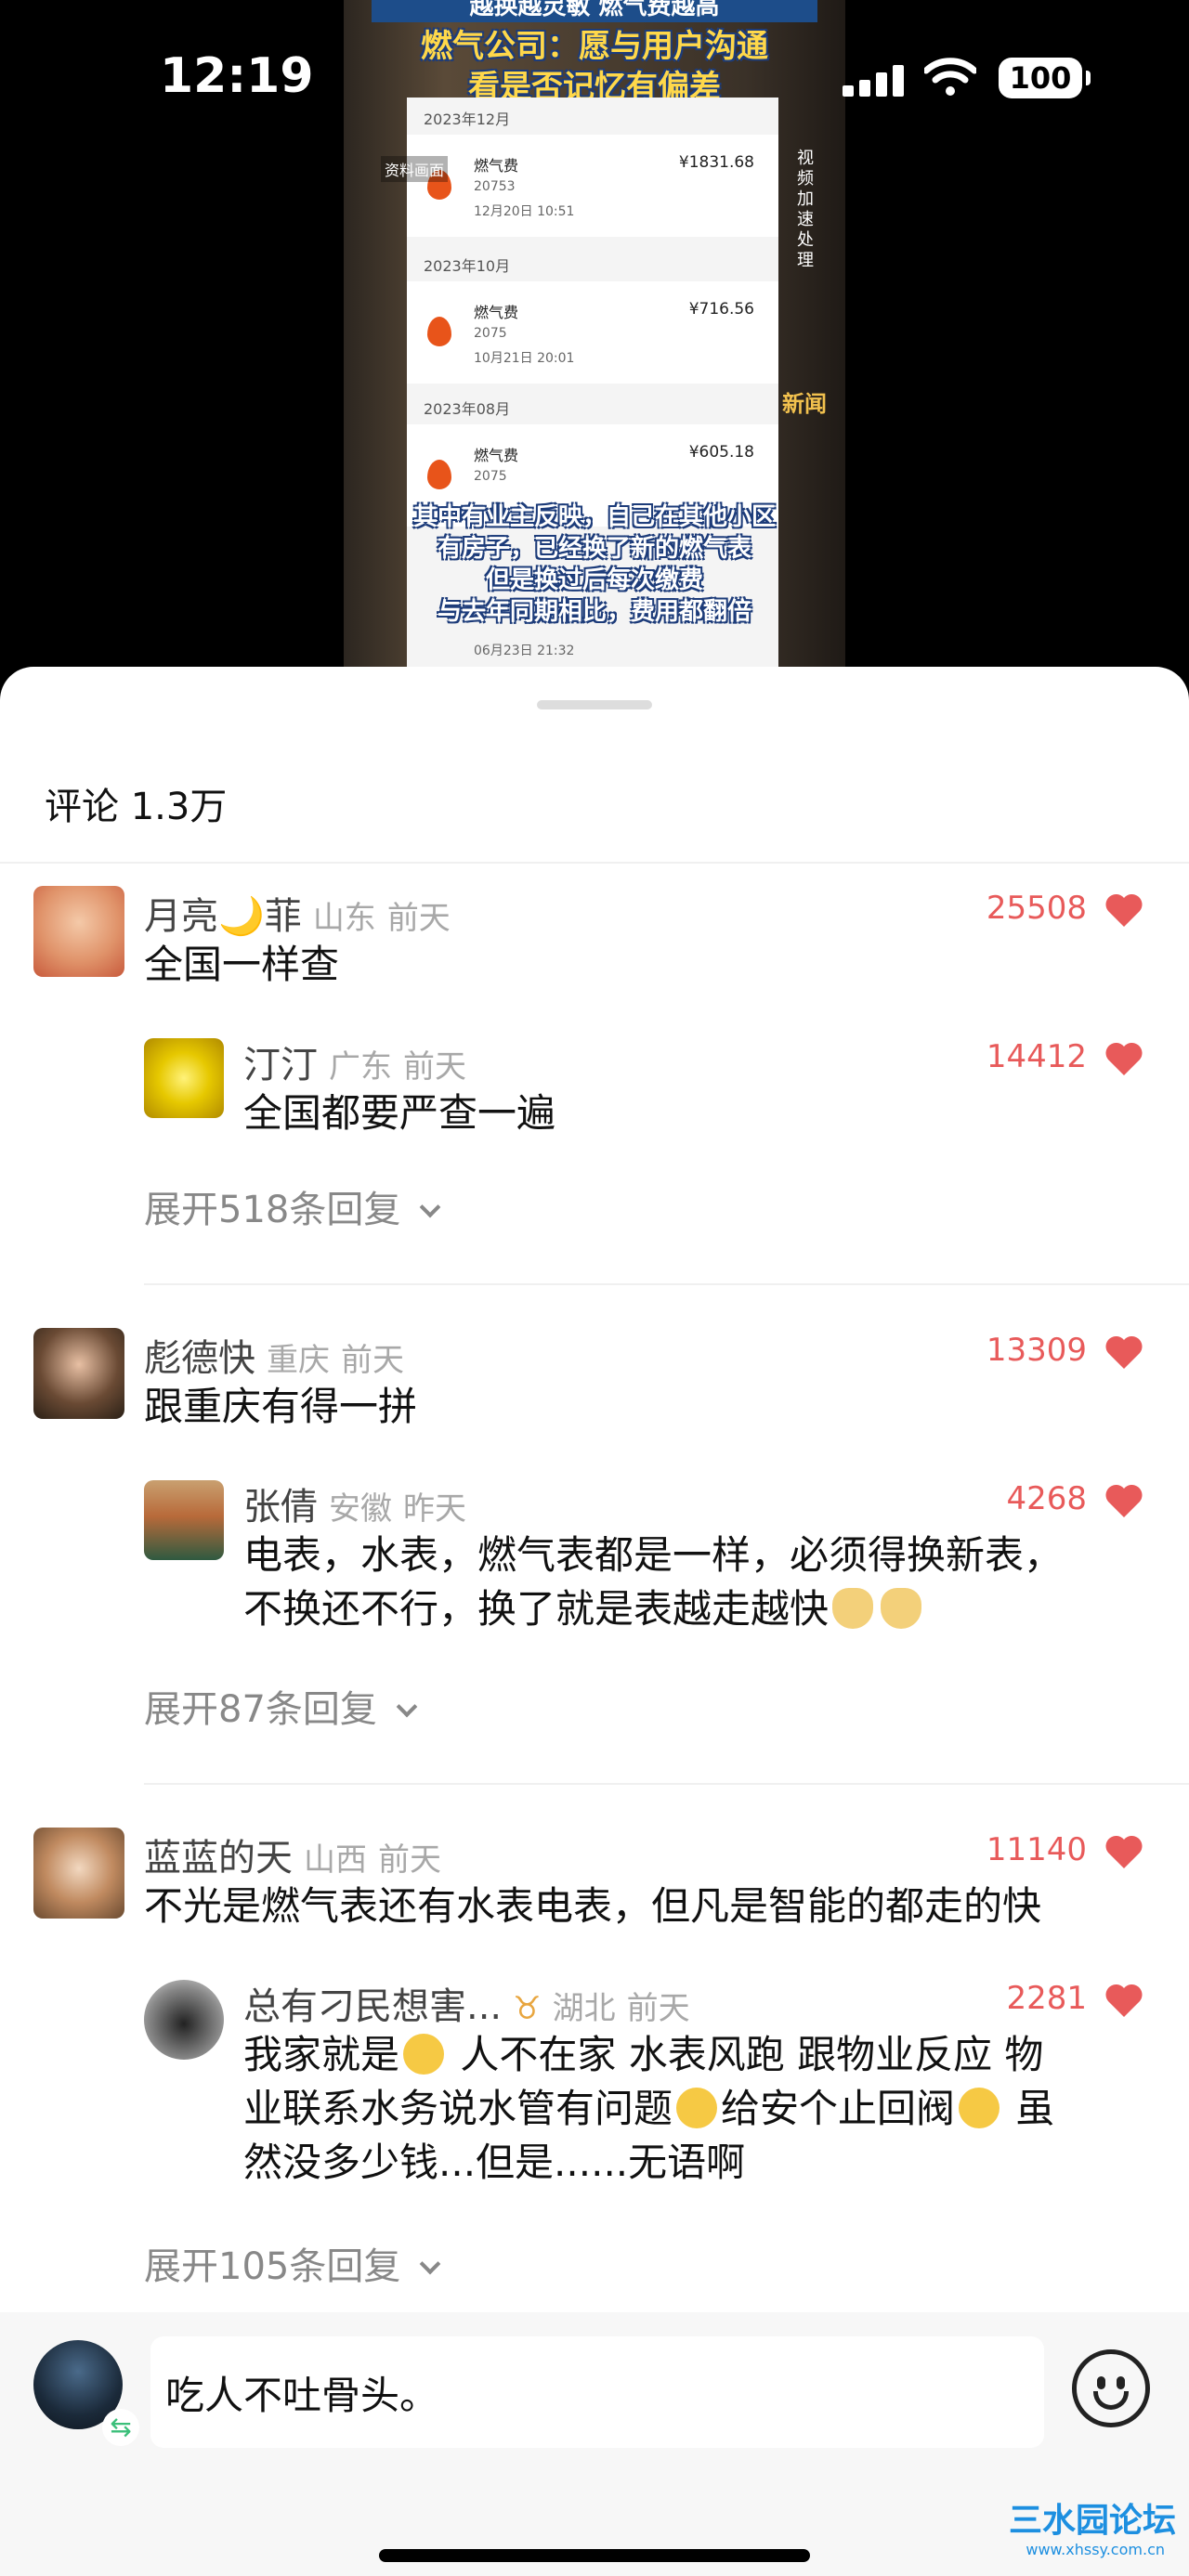 Image resolution: width=1189 pixels, height=2576 pixels. Describe the element at coordinates (594, 549) in the screenshot. I see `subtitle-line: 有房子，已经换了新的燃气表` at that location.